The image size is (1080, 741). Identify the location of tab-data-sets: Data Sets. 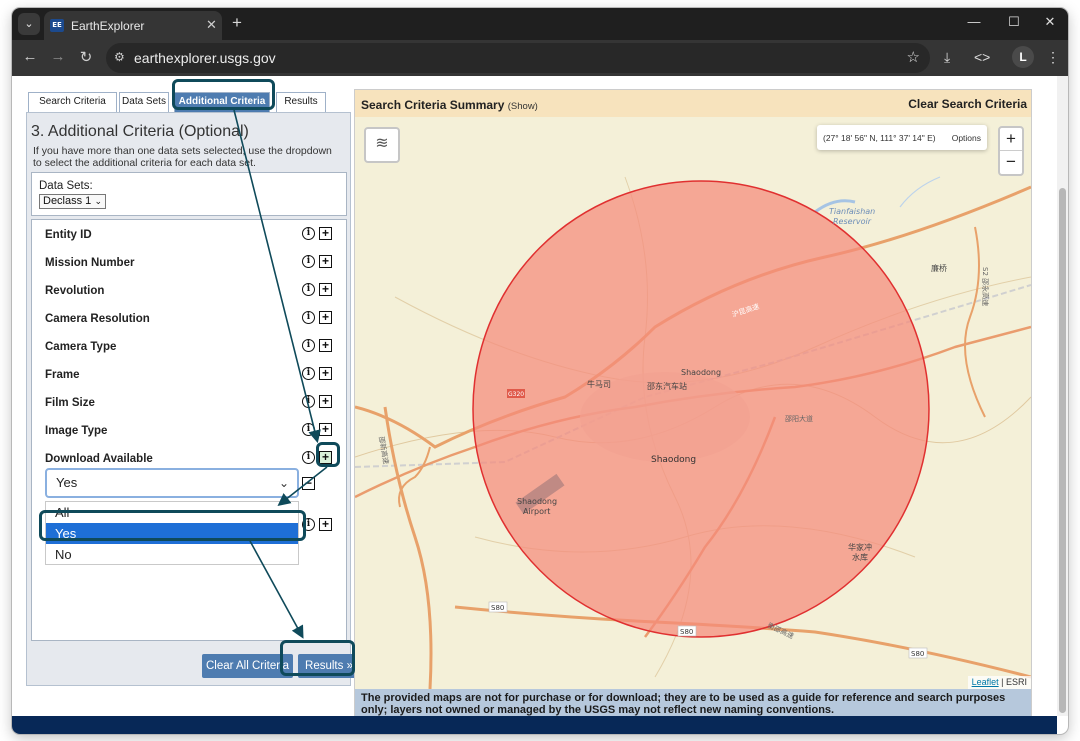
(144, 102).